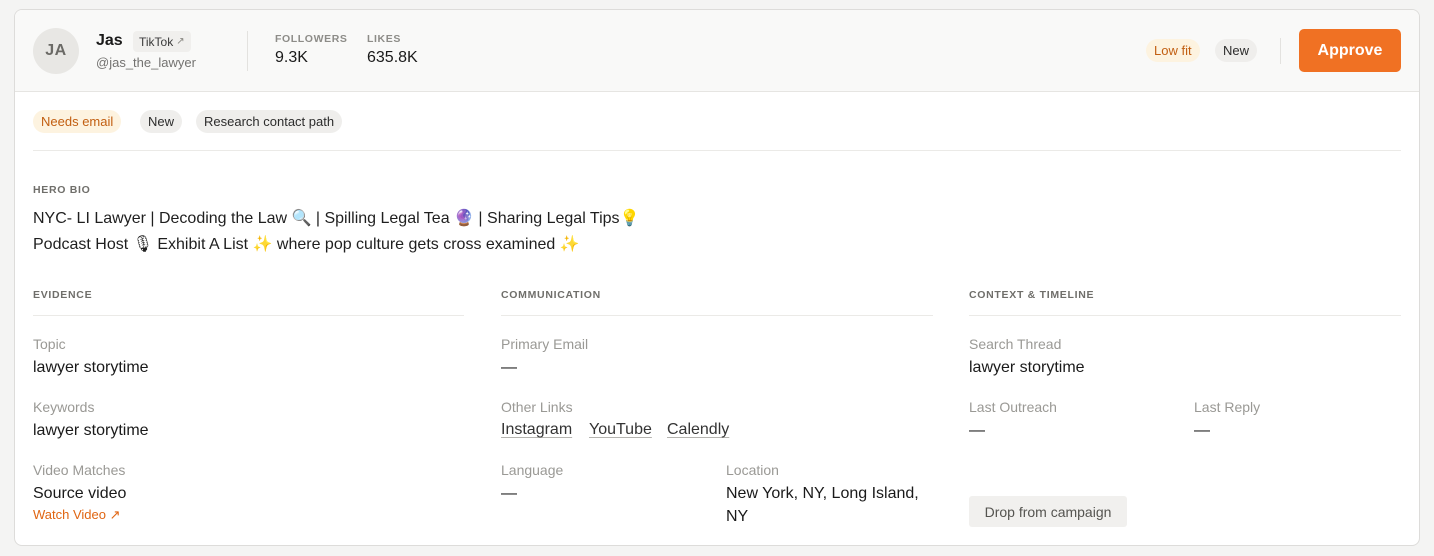 The width and height of the screenshot is (1434, 556). What do you see at coordinates (56, 51) in the screenshot?
I see `avatar: JA` at bounding box center [56, 51].